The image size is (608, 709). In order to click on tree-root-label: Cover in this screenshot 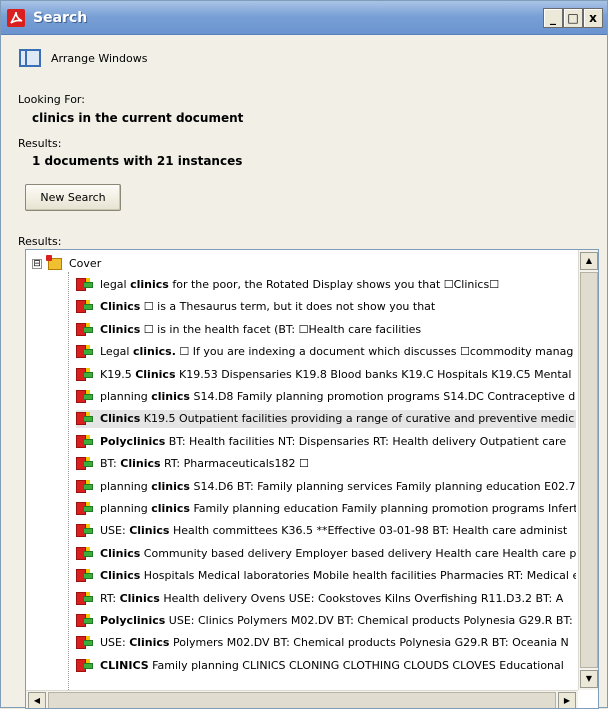, I will do `click(85, 263)`.